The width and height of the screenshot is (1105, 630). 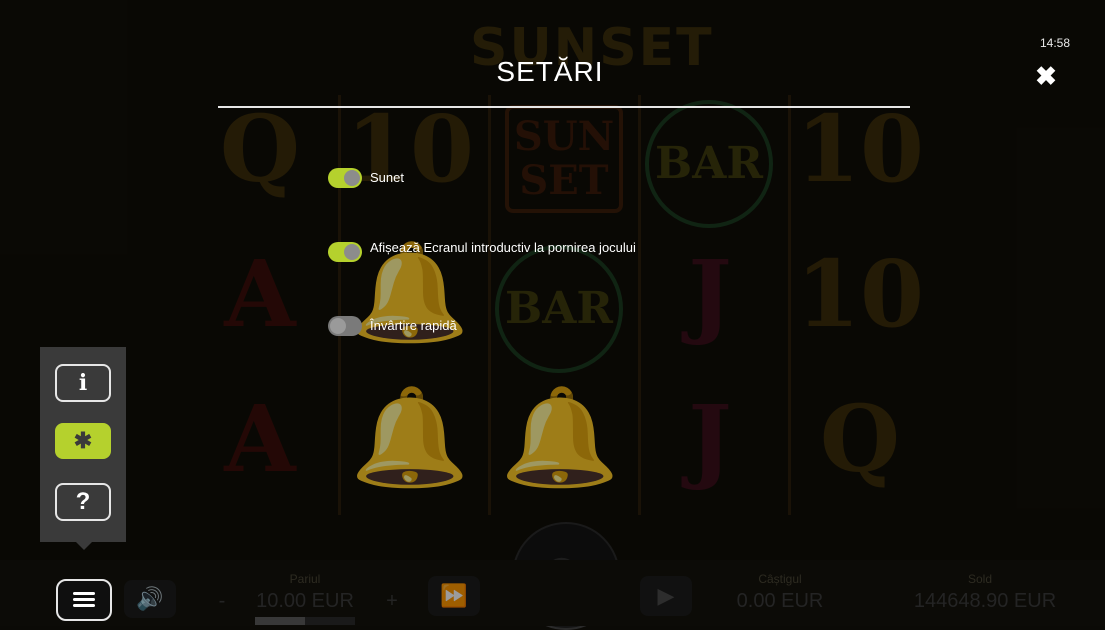 I want to click on clock: 14:58, so click(x=1055, y=43).